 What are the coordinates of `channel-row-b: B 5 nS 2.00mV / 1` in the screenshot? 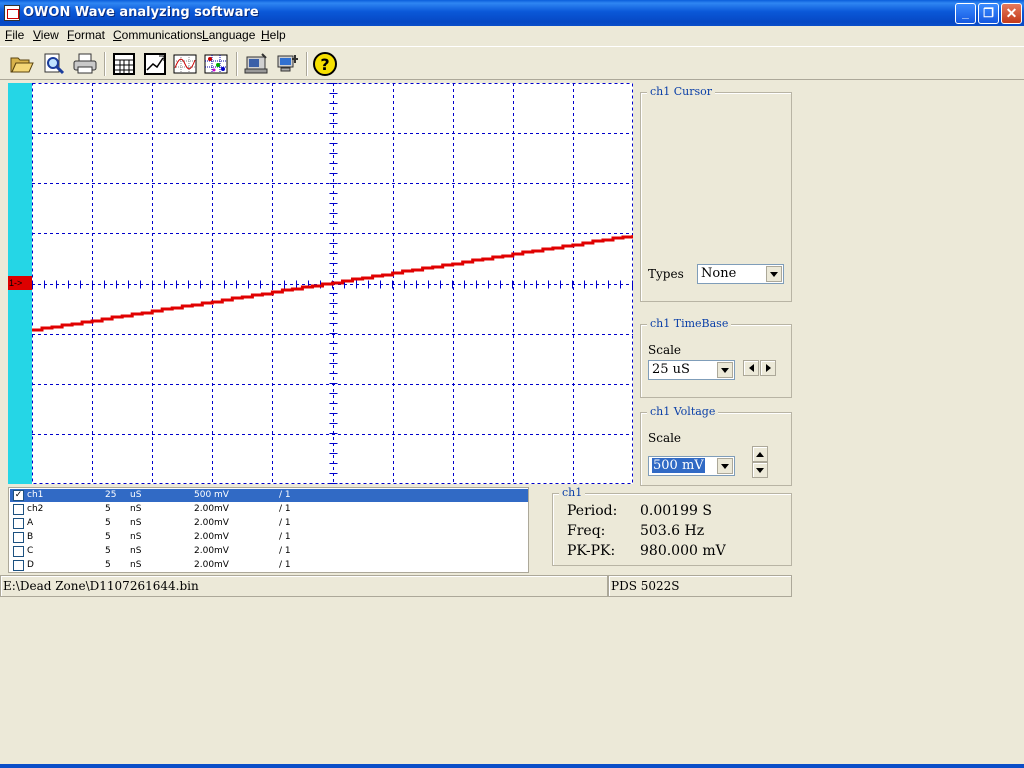 It's located at (269, 537).